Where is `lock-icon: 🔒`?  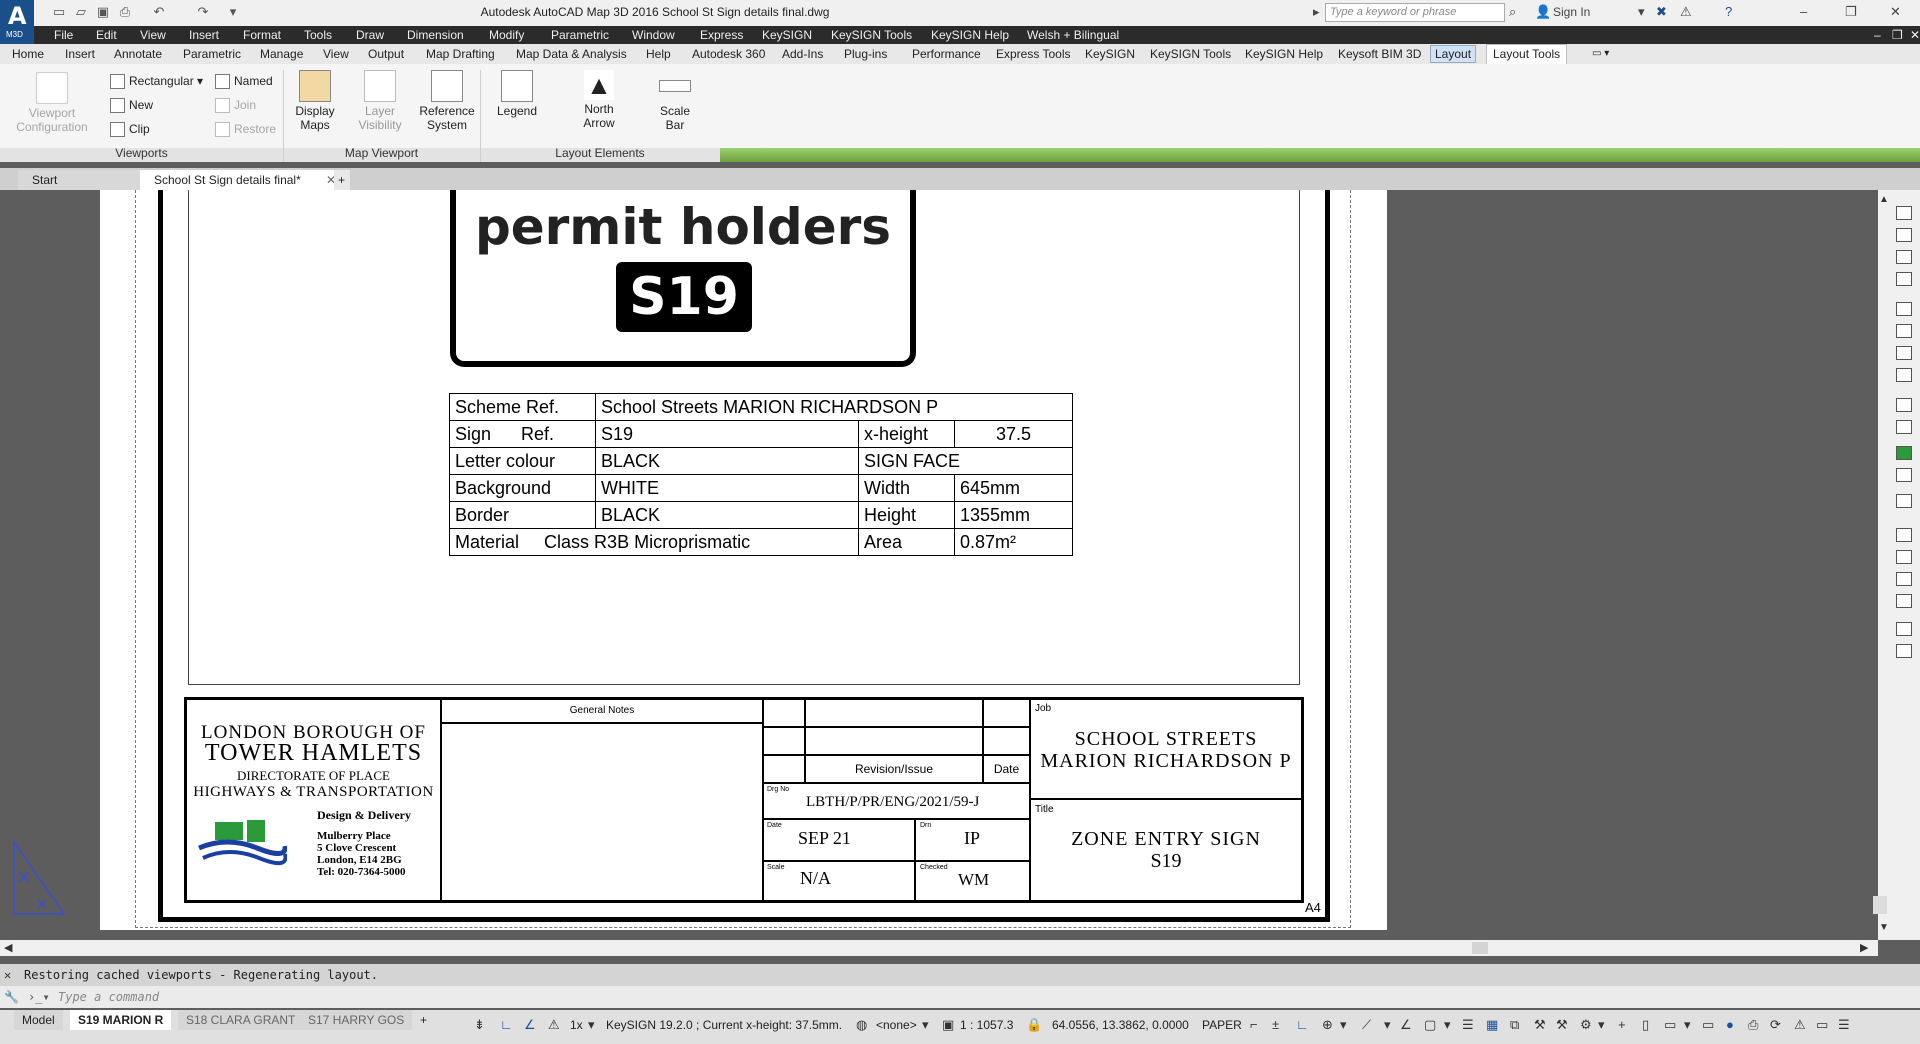
lock-icon: 🔒 is located at coordinates (1034, 1025).